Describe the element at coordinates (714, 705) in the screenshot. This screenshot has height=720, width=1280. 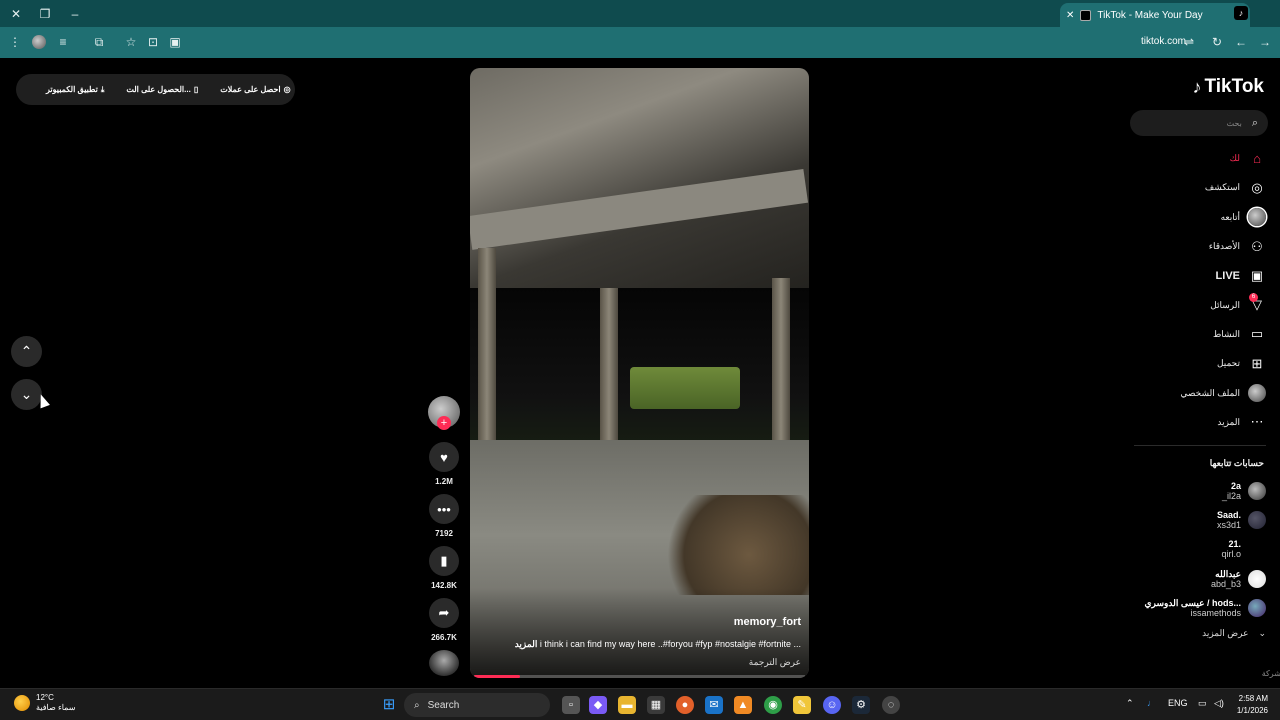
I see `outlook-icon: ✉` at that location.